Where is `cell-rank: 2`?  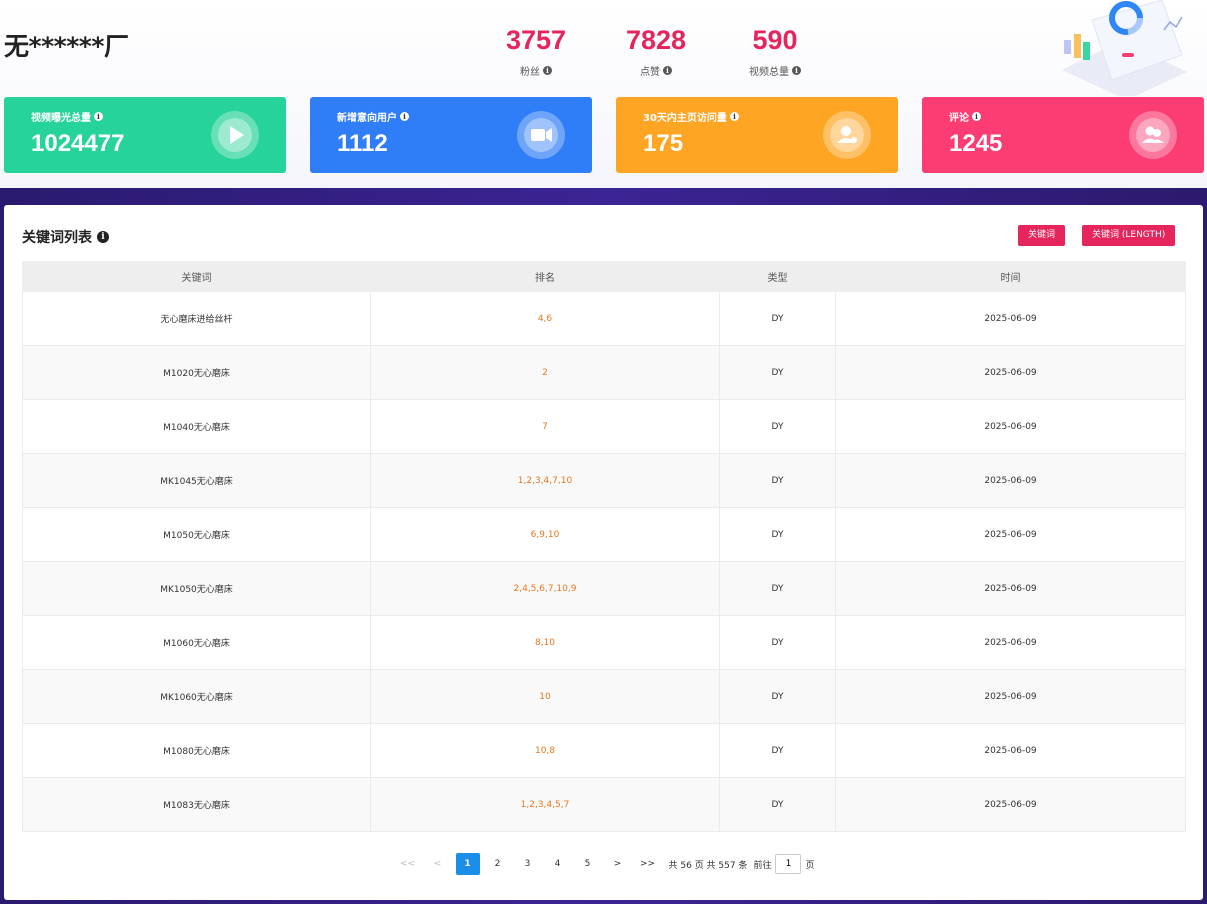 cell-rank: 2 is located at coordinates (545, 372).